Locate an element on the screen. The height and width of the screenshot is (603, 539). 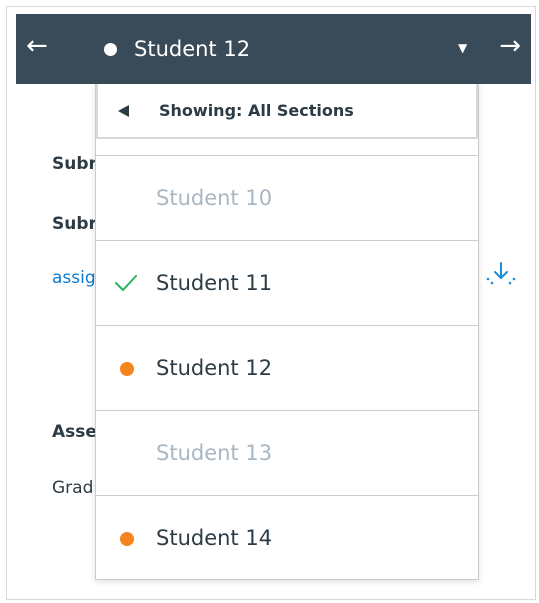
section-filter: Showing: All Sections is located at coordinates (287, 111).